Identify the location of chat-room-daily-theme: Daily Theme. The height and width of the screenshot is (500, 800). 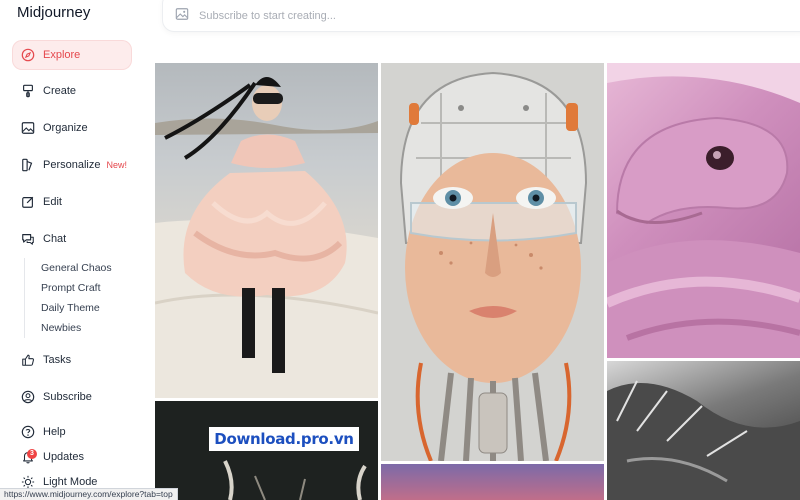
(76, 308).